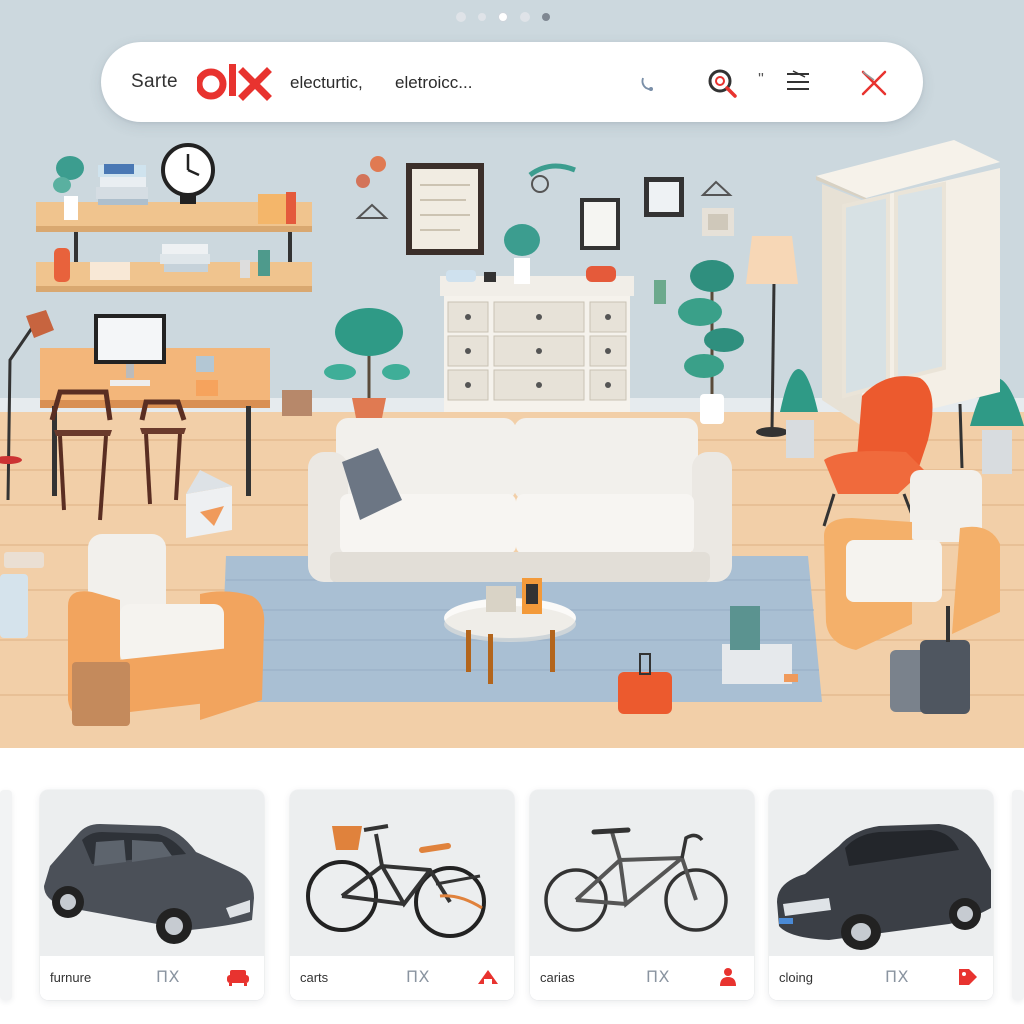 This screenshot has width=1024, height=1024. Describe the element at coordinates (488, 977) in the screenshot. I see `home-icon` at that location.